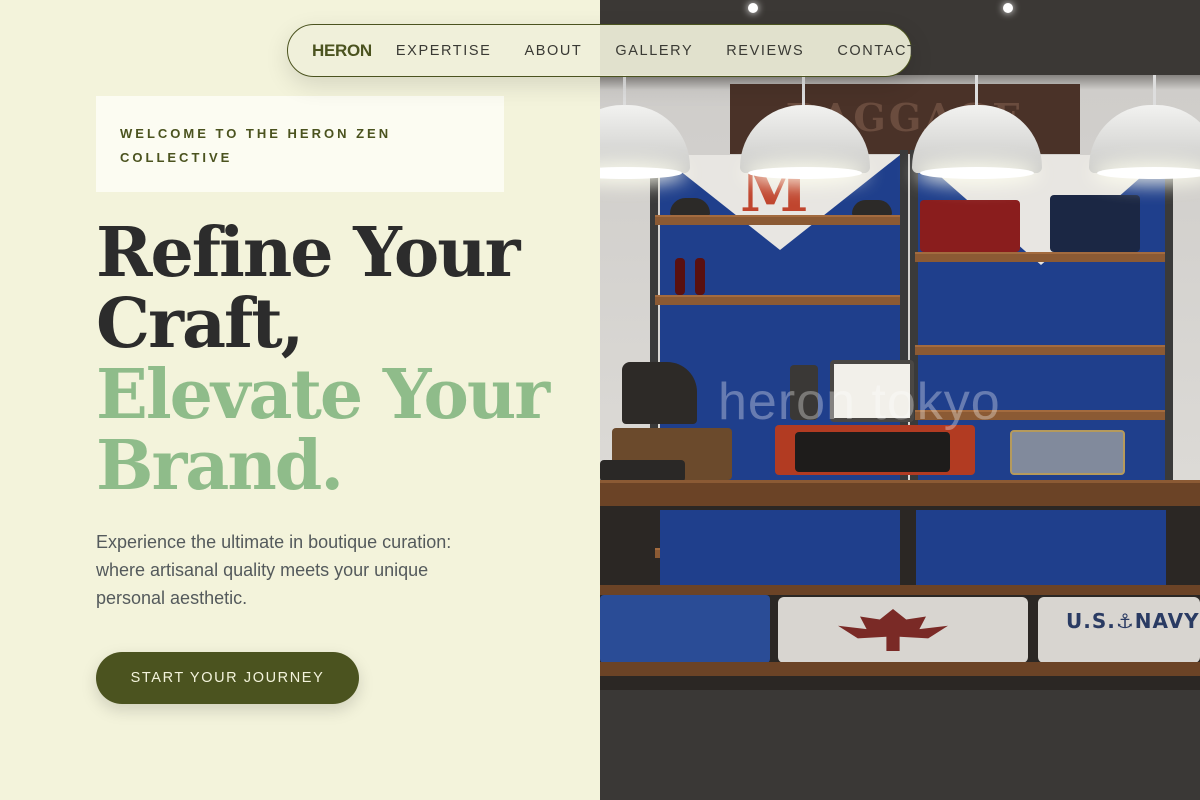 Image resolution: width=1200 pixels, height=800 pixels. What do you see at coordinates (900, 590) in the screenshot?
I see `low-shelf` at bounding box center [900, 590].